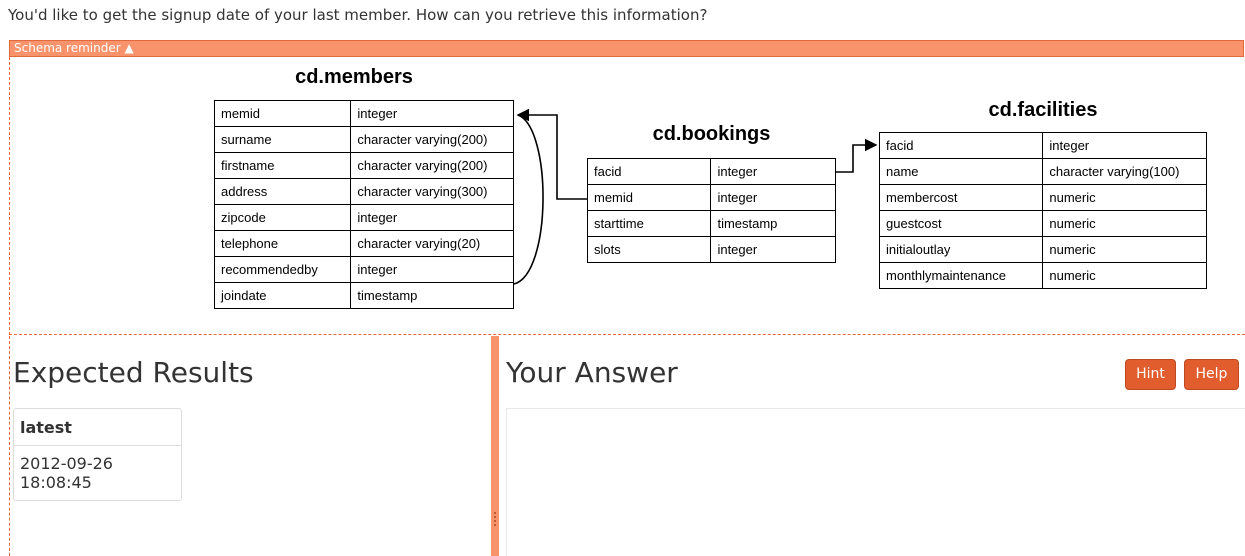  I want to click on table-row: zipcode integer, so click(363, 217).